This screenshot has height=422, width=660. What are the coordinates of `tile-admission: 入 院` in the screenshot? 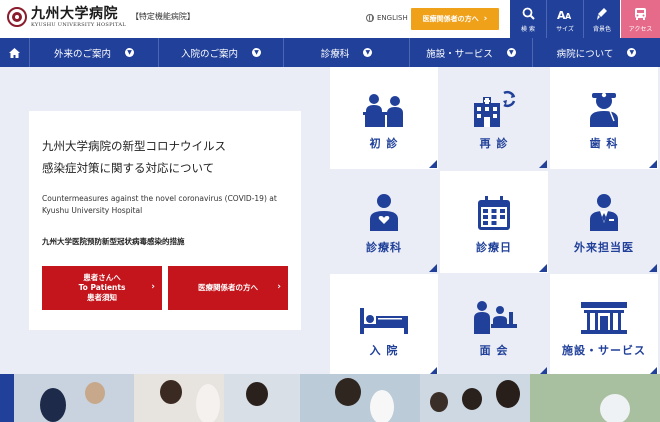 It's located at (384, 325).